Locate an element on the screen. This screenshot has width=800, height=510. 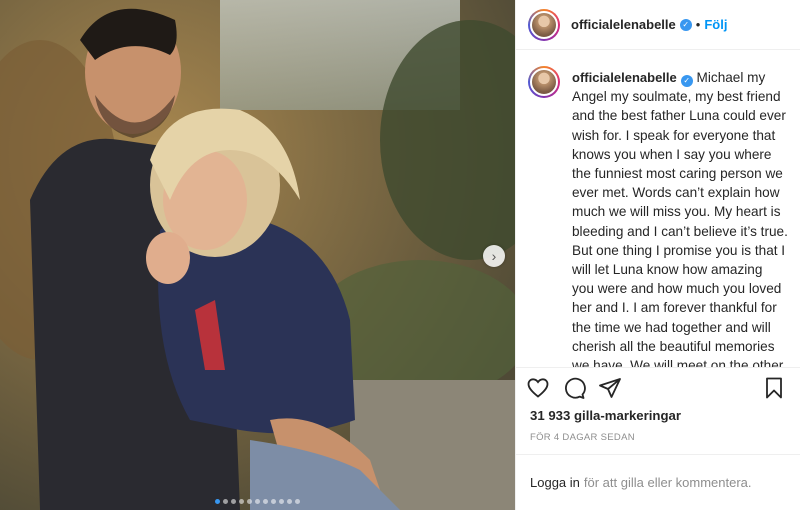
post-timestamp: FÖR 4 DAGAR SEDAN is located at coordinates (658, 441).